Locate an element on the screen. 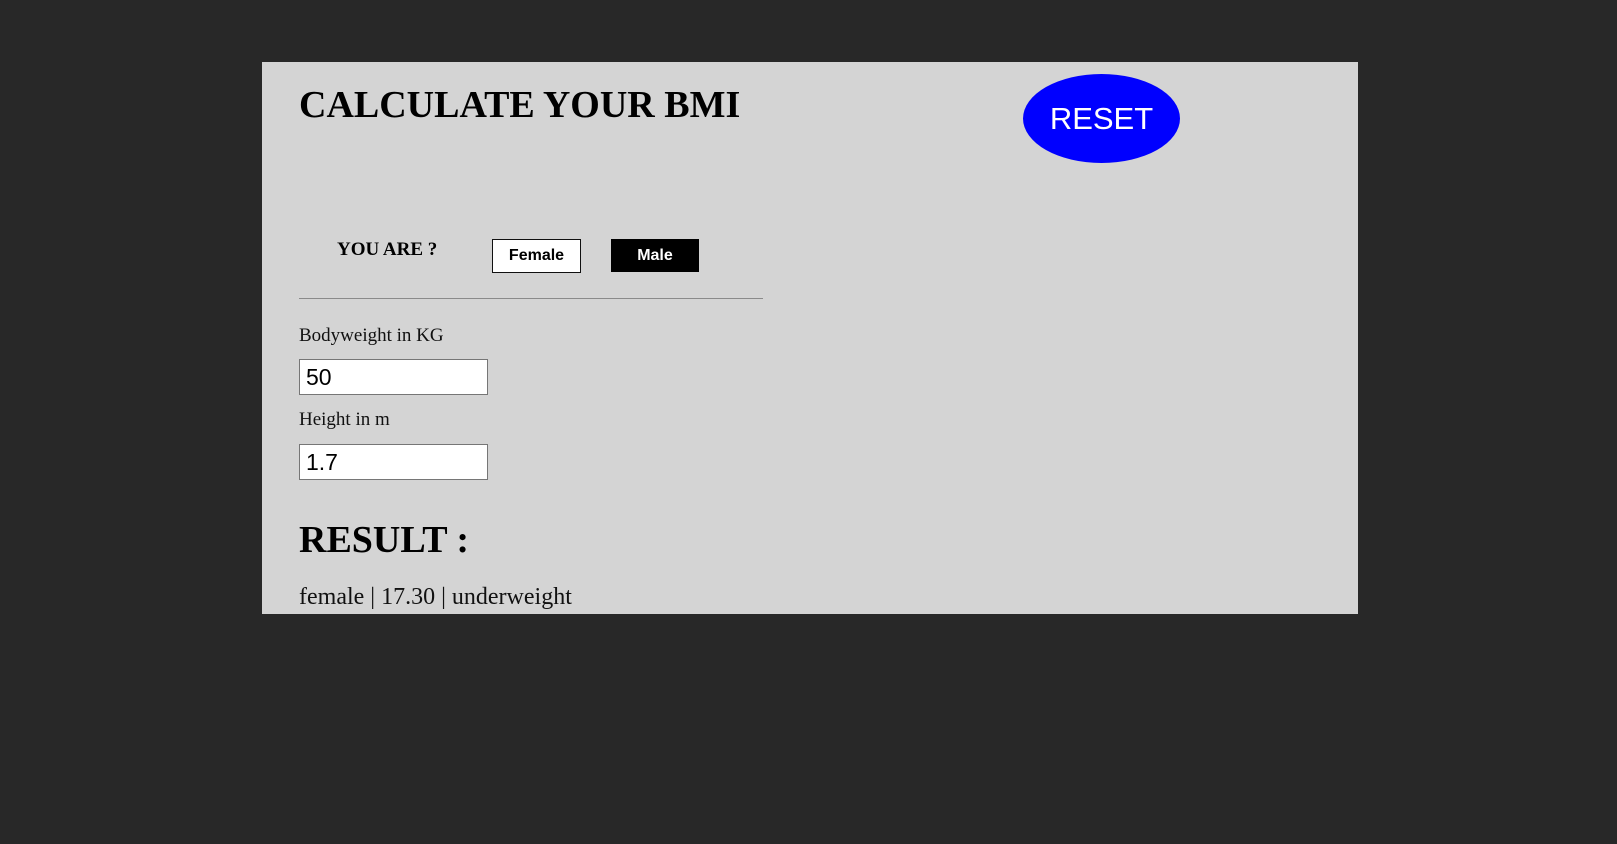 This screenshot has width=1617, height=844. reset-button: RESET is located at coordinates (1101, 118).